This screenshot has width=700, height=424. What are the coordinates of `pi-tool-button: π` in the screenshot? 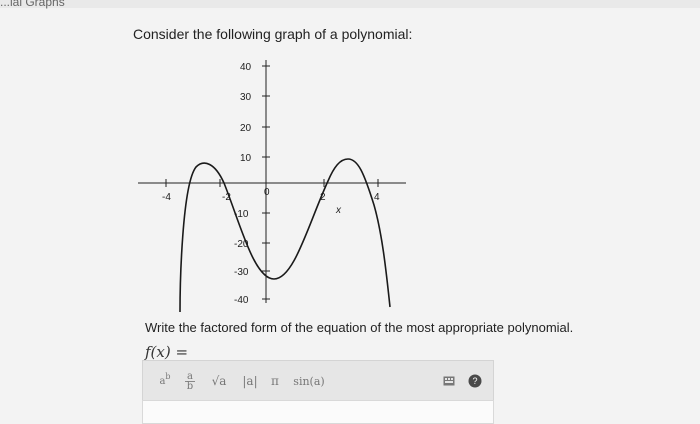 It's located at (275, 381).